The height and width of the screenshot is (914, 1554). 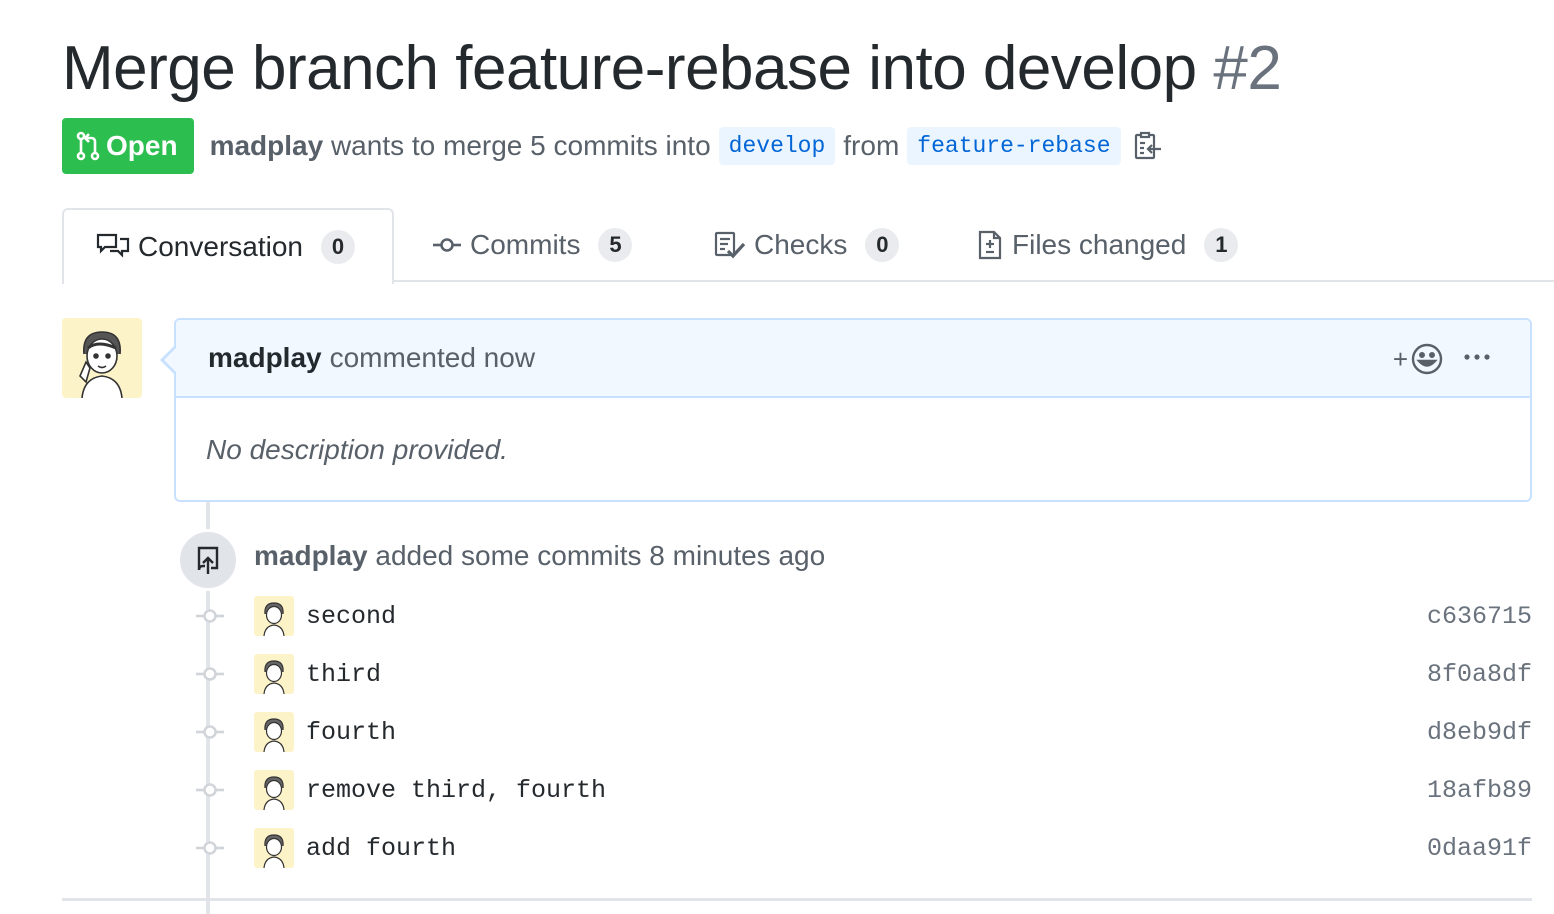 What do you see at coordinates (1221, 245) in the screenshot?
I see `tab-counter: 1` at bounding box center [1221, 245].